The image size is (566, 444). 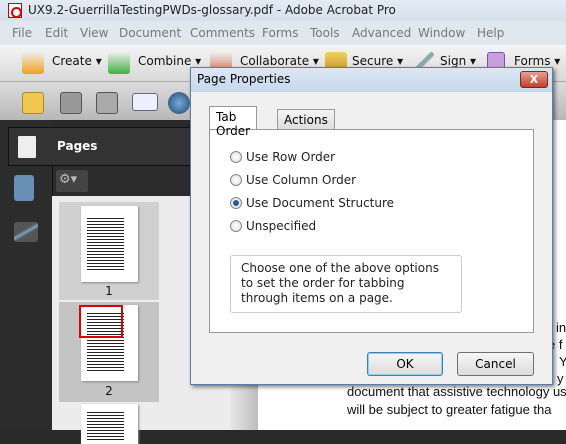 I want to click on save-icon, so click(x=107, y=103).